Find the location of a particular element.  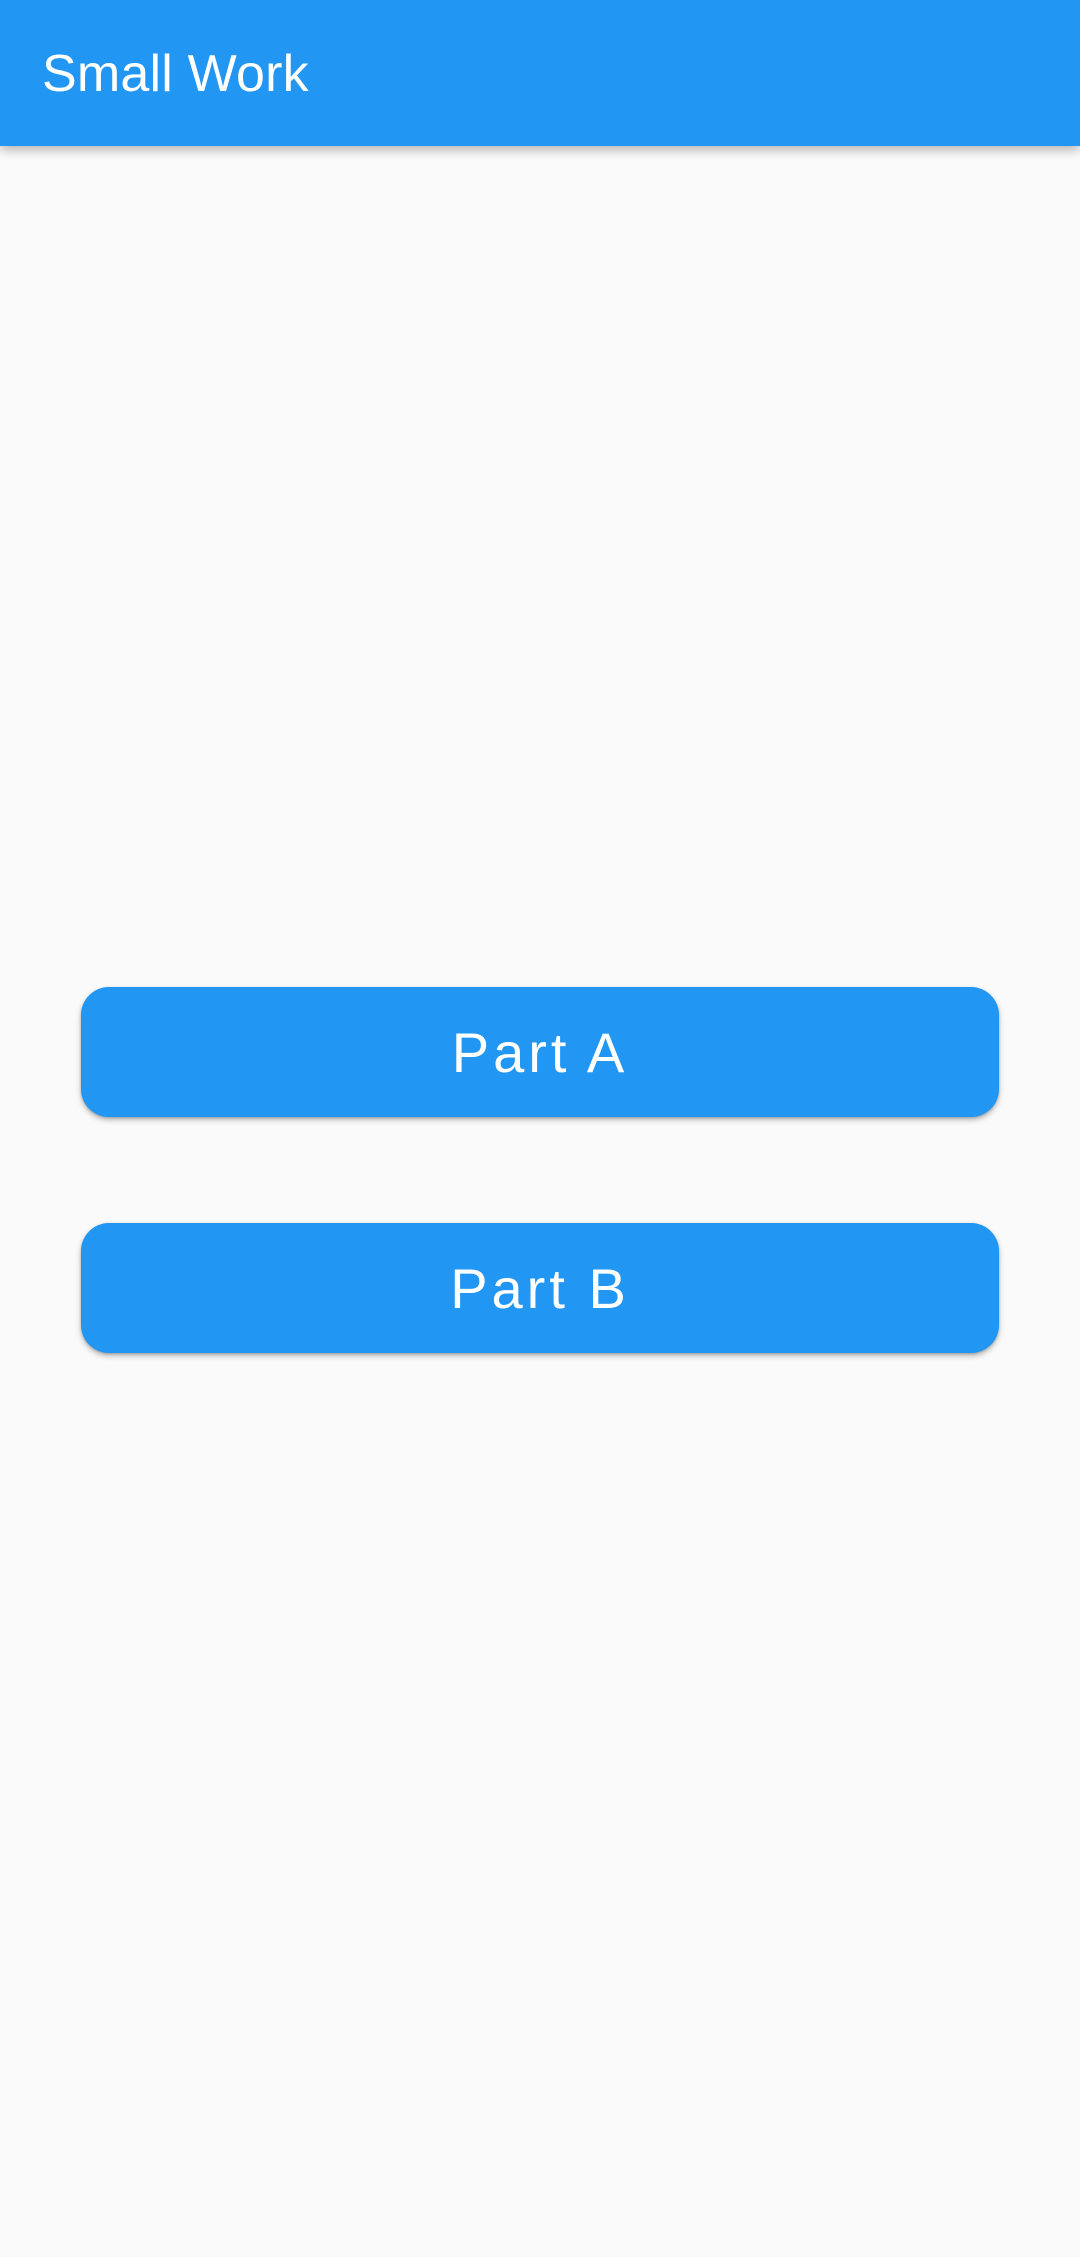

part-a-button-label: Part A is located at coordinates (540, 1052).